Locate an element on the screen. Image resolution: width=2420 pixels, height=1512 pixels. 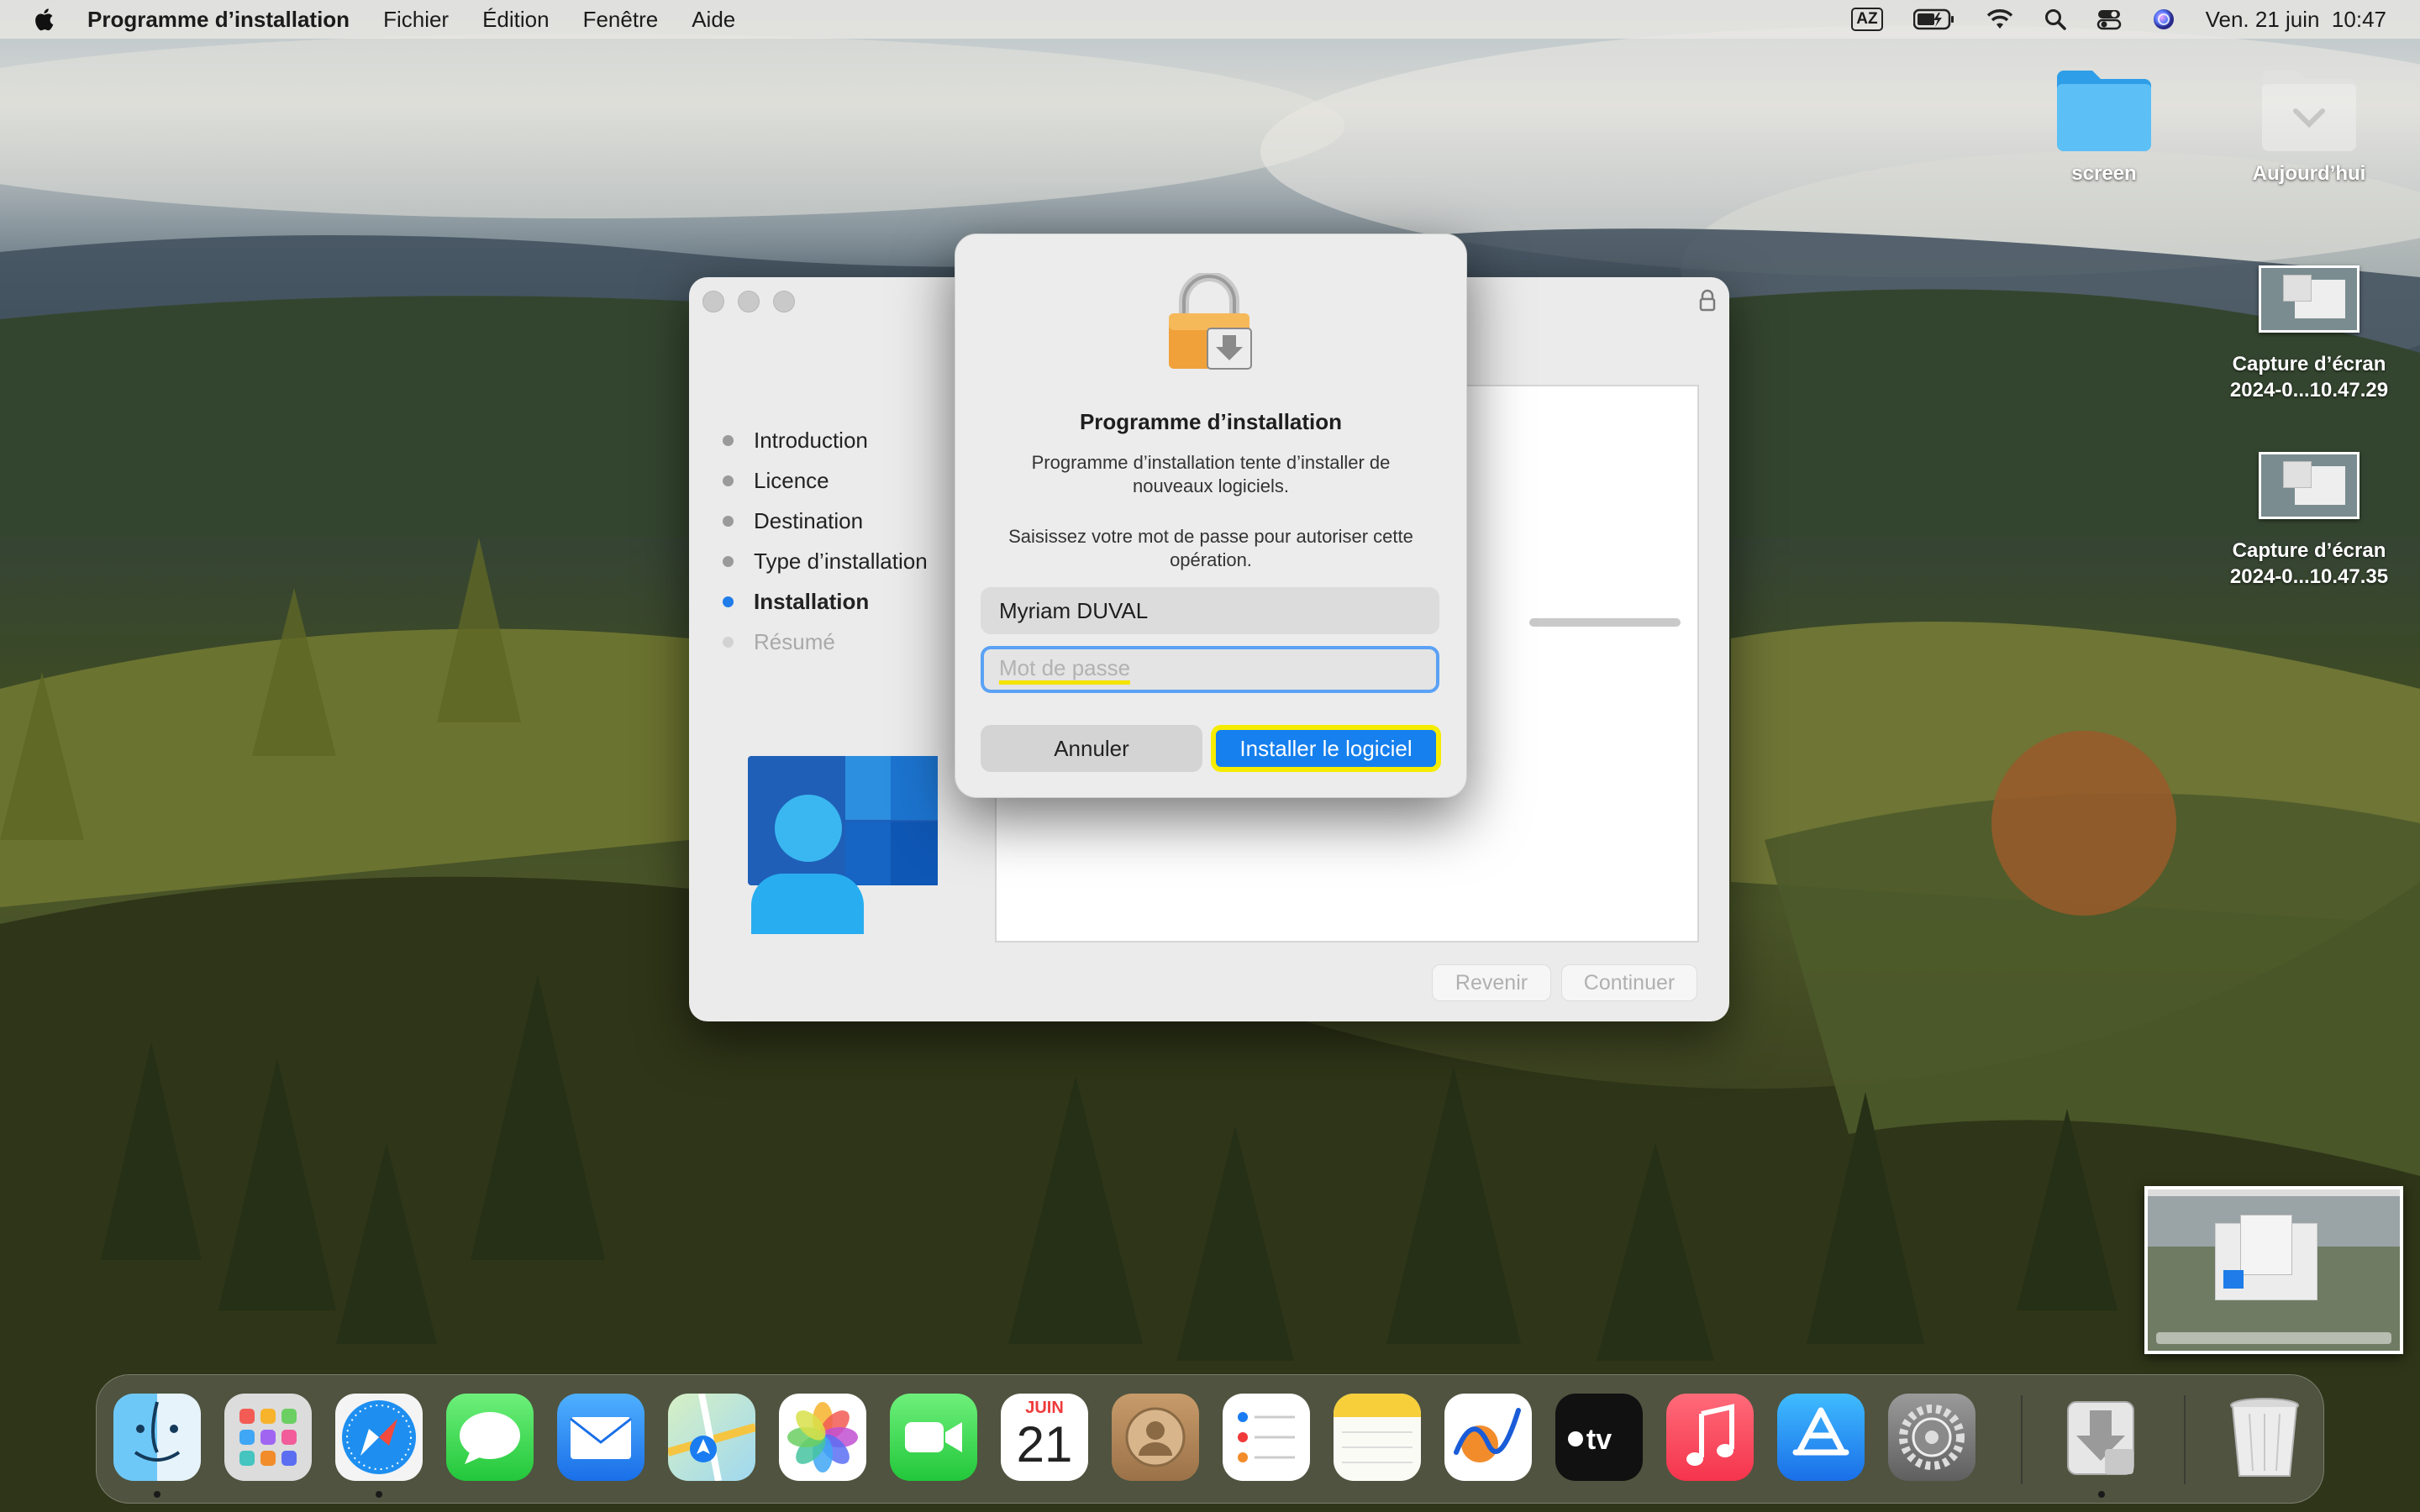
trash-icon is located at coordinates (2265, 1437).